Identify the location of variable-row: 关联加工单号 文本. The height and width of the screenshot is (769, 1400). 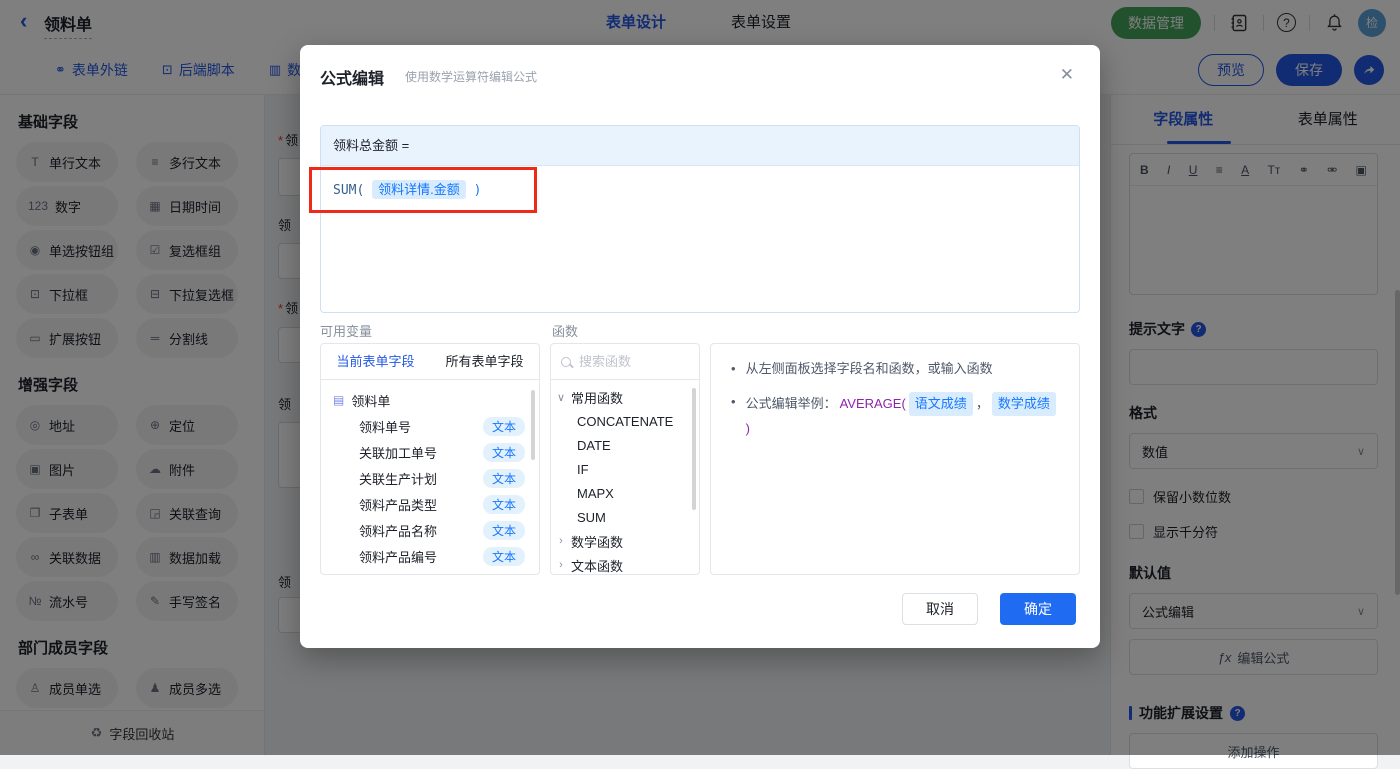
(430, 452).